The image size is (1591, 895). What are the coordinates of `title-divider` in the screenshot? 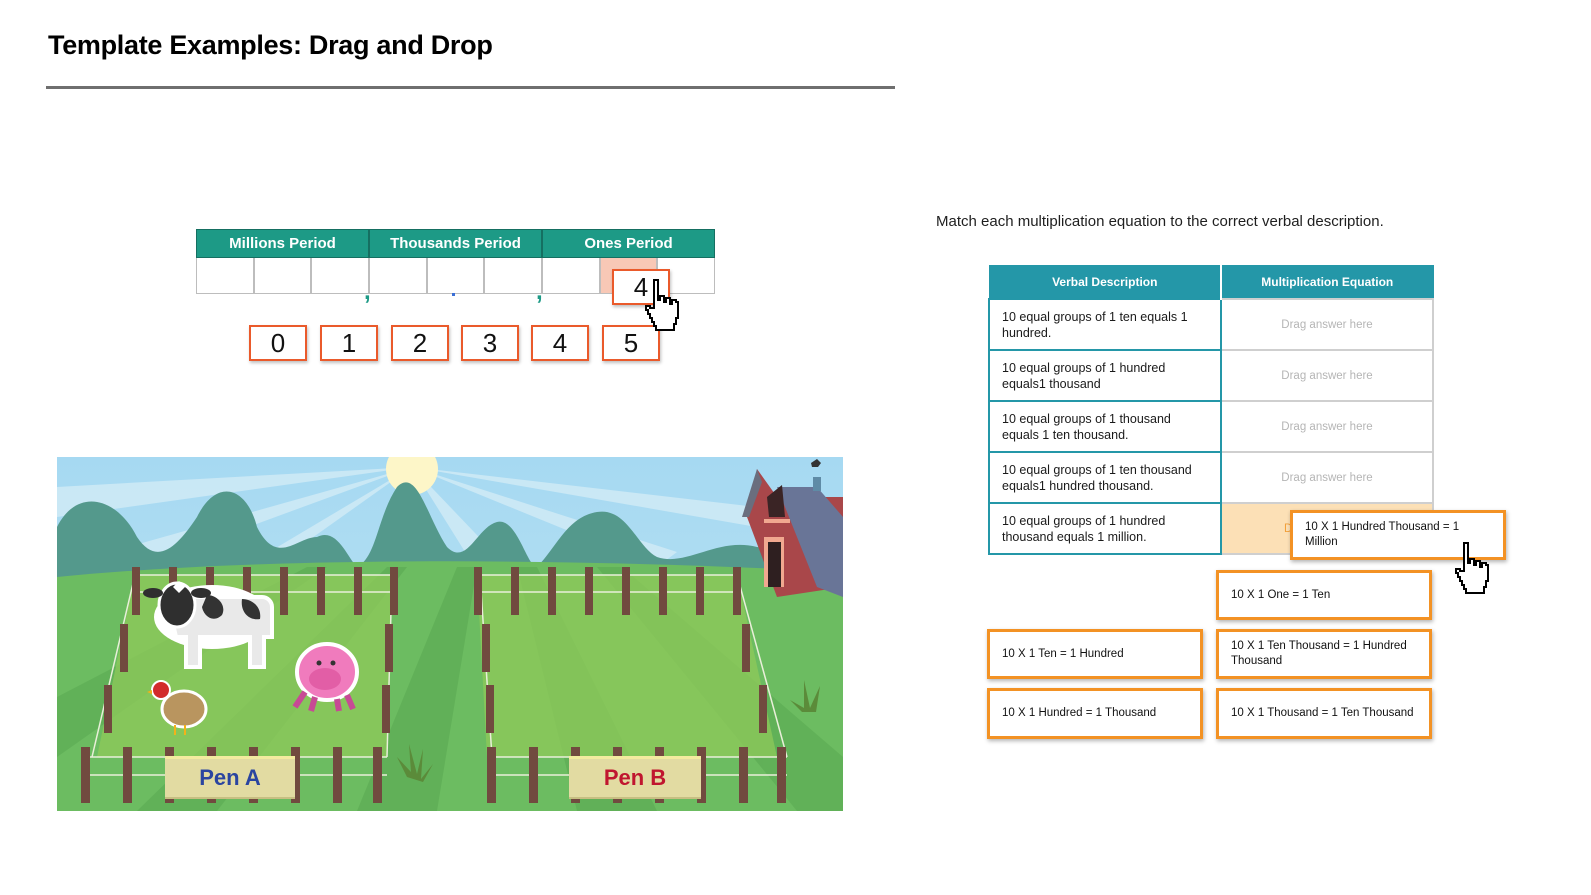 It's located at (470, 87).